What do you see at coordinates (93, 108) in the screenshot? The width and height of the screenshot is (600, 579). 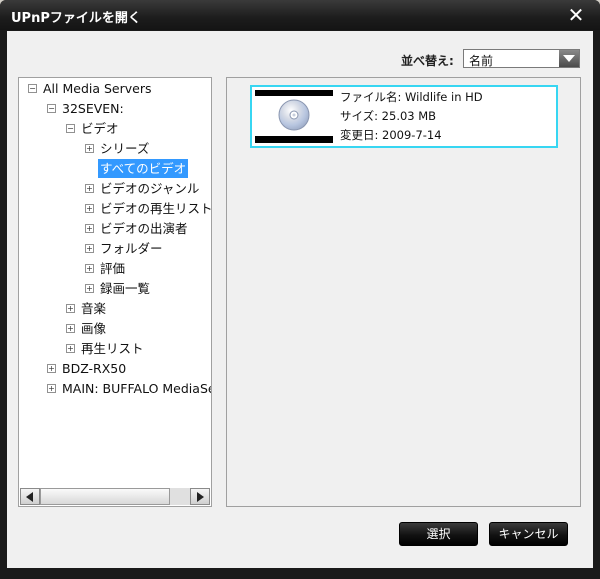 I see `tree-item-label: 32SEVEN:` at bounding box center [93, 108].